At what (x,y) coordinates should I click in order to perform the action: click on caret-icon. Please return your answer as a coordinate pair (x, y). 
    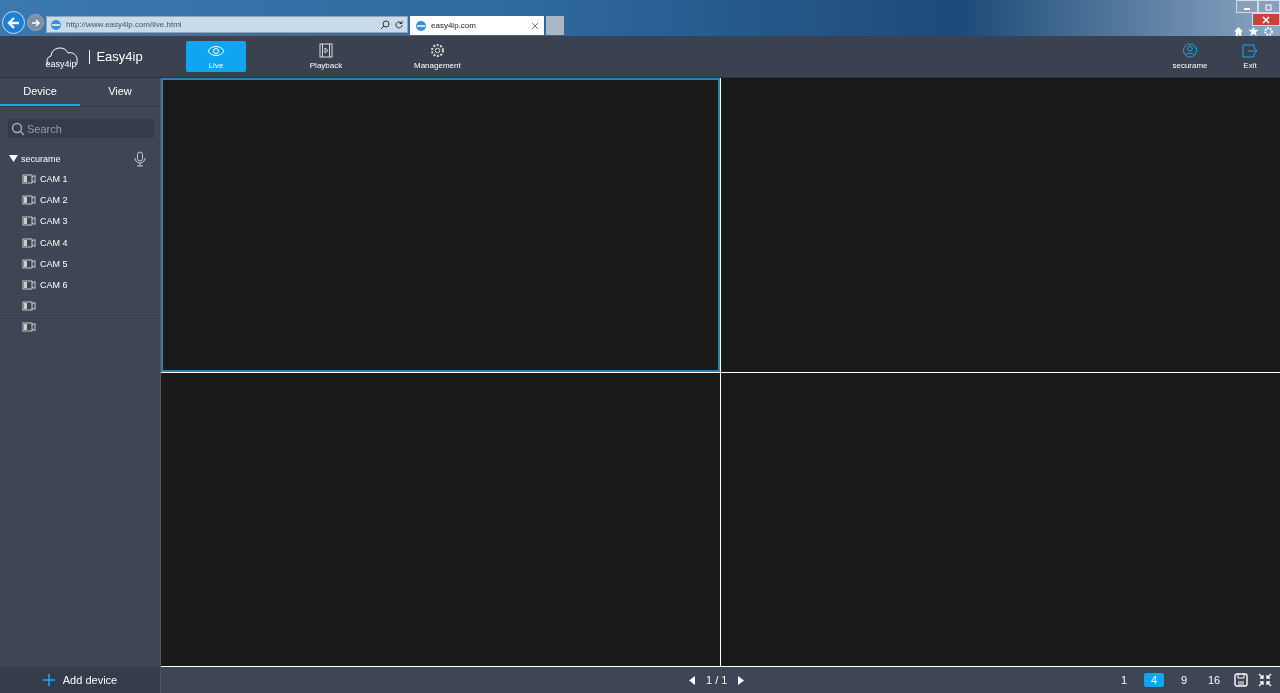
    Looking at the image, I should click on (13, 158).